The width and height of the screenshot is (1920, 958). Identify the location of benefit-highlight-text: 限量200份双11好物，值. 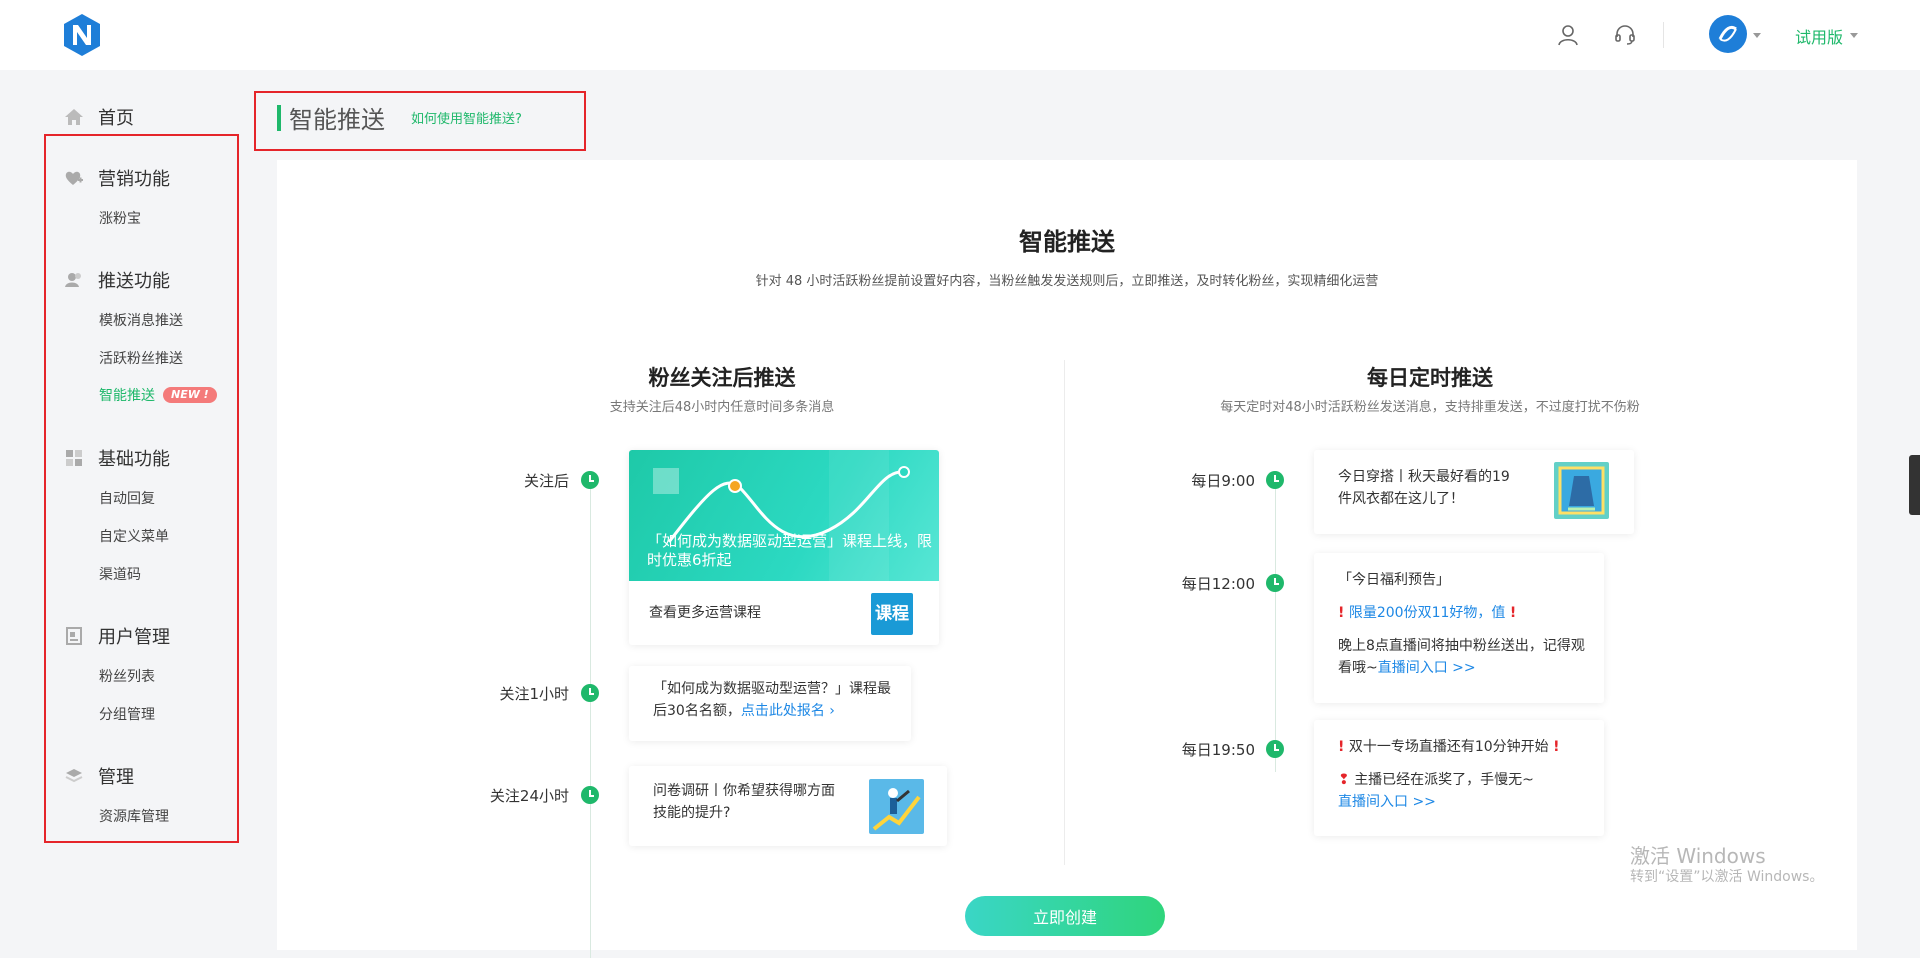
(1427, 613).